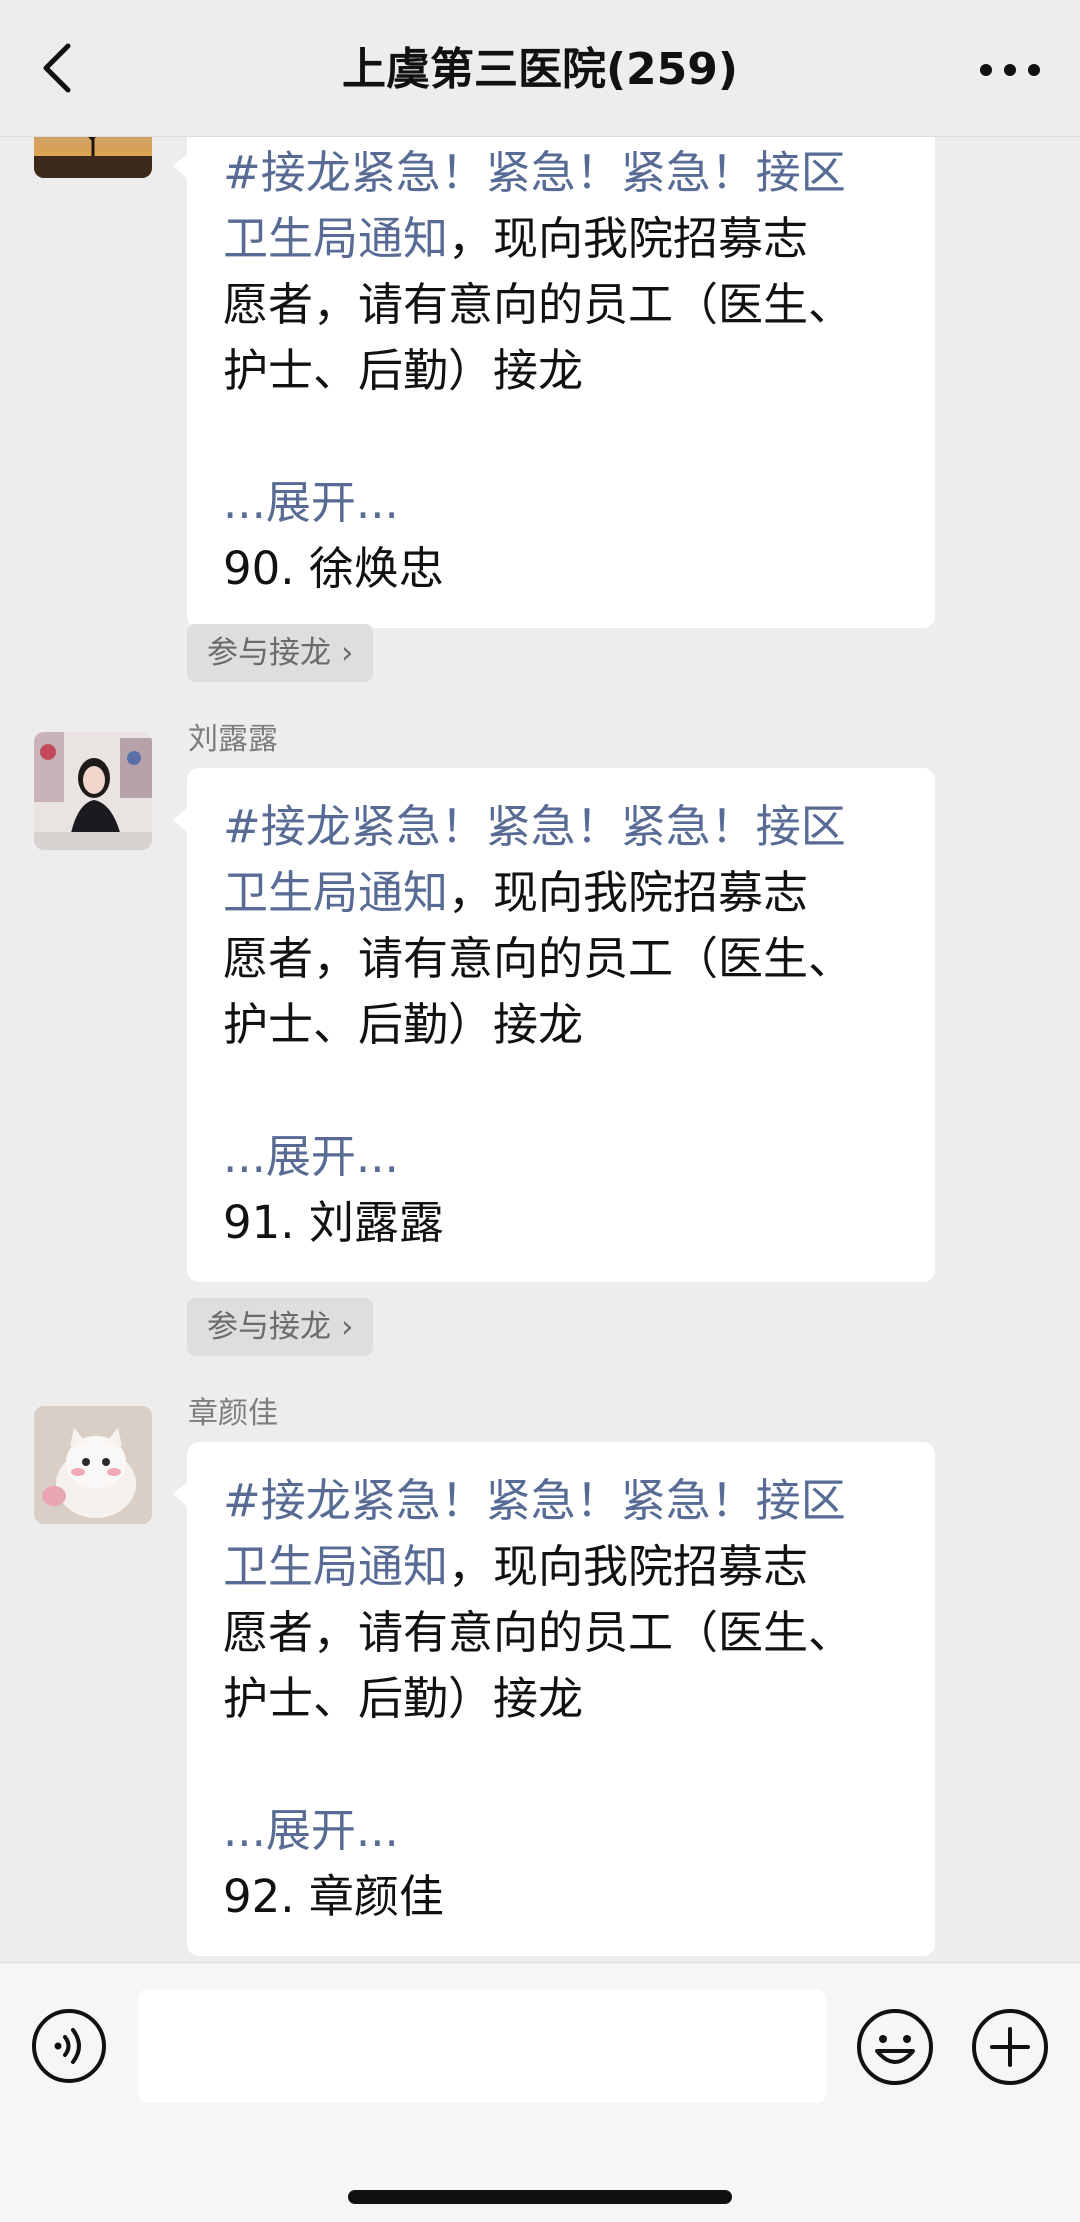 This screenshot has height=2222, width=1080. What do you see at coordinates (233, 739) in the screenshot?
I see `sender-name: 刘露露` at bounding box center [233, 739].